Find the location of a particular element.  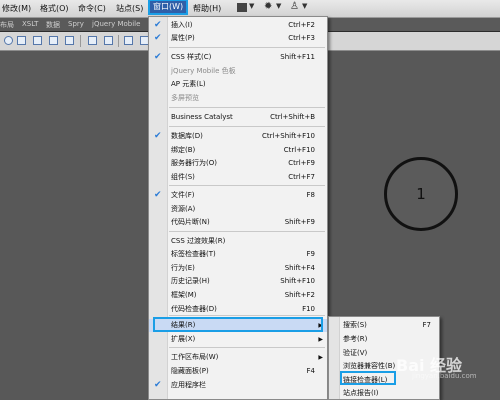

shortcut-label: F4 is located at coordinates (310, 371).